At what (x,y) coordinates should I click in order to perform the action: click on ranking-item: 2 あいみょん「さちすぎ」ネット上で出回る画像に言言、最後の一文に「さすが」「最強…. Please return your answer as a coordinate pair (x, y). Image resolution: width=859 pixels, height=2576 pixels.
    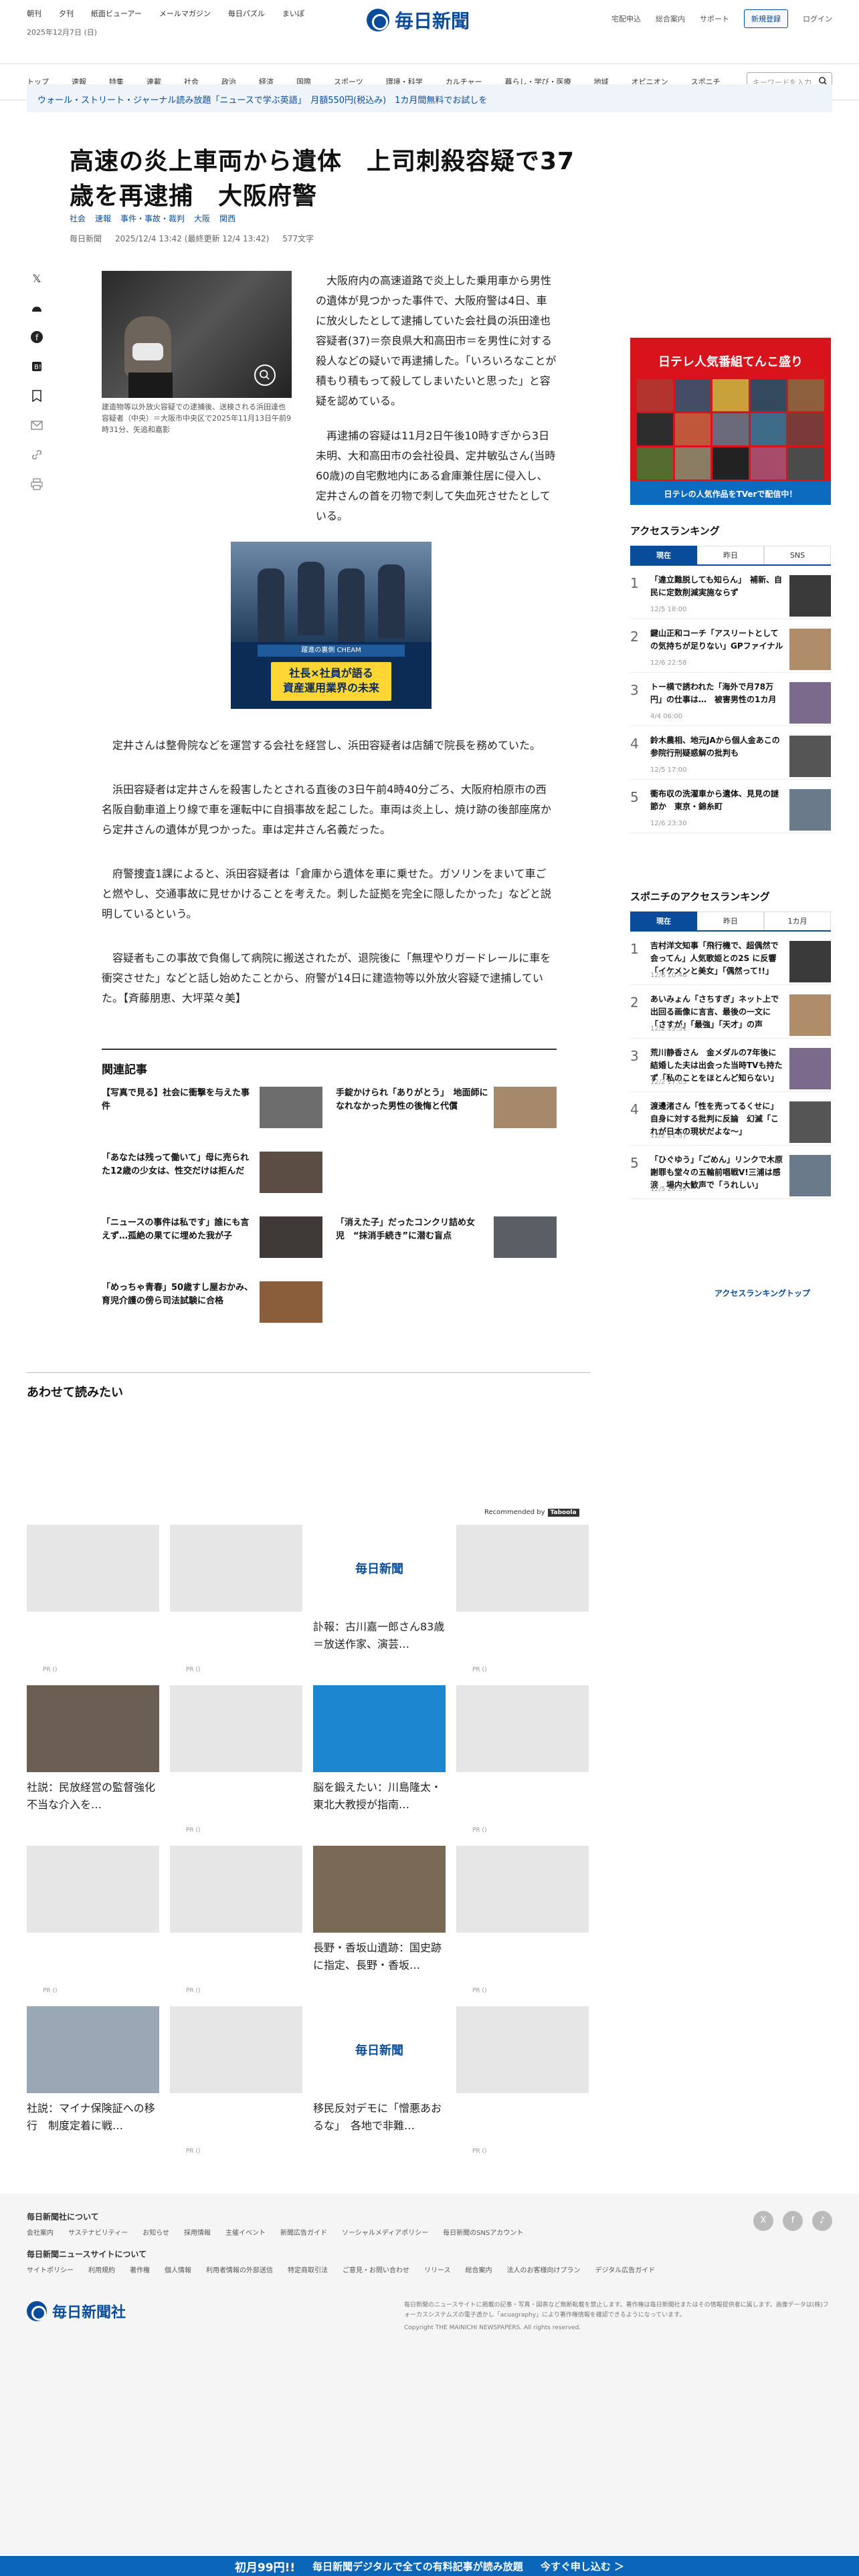
    Looking at the image, I should click on (730, 1012).